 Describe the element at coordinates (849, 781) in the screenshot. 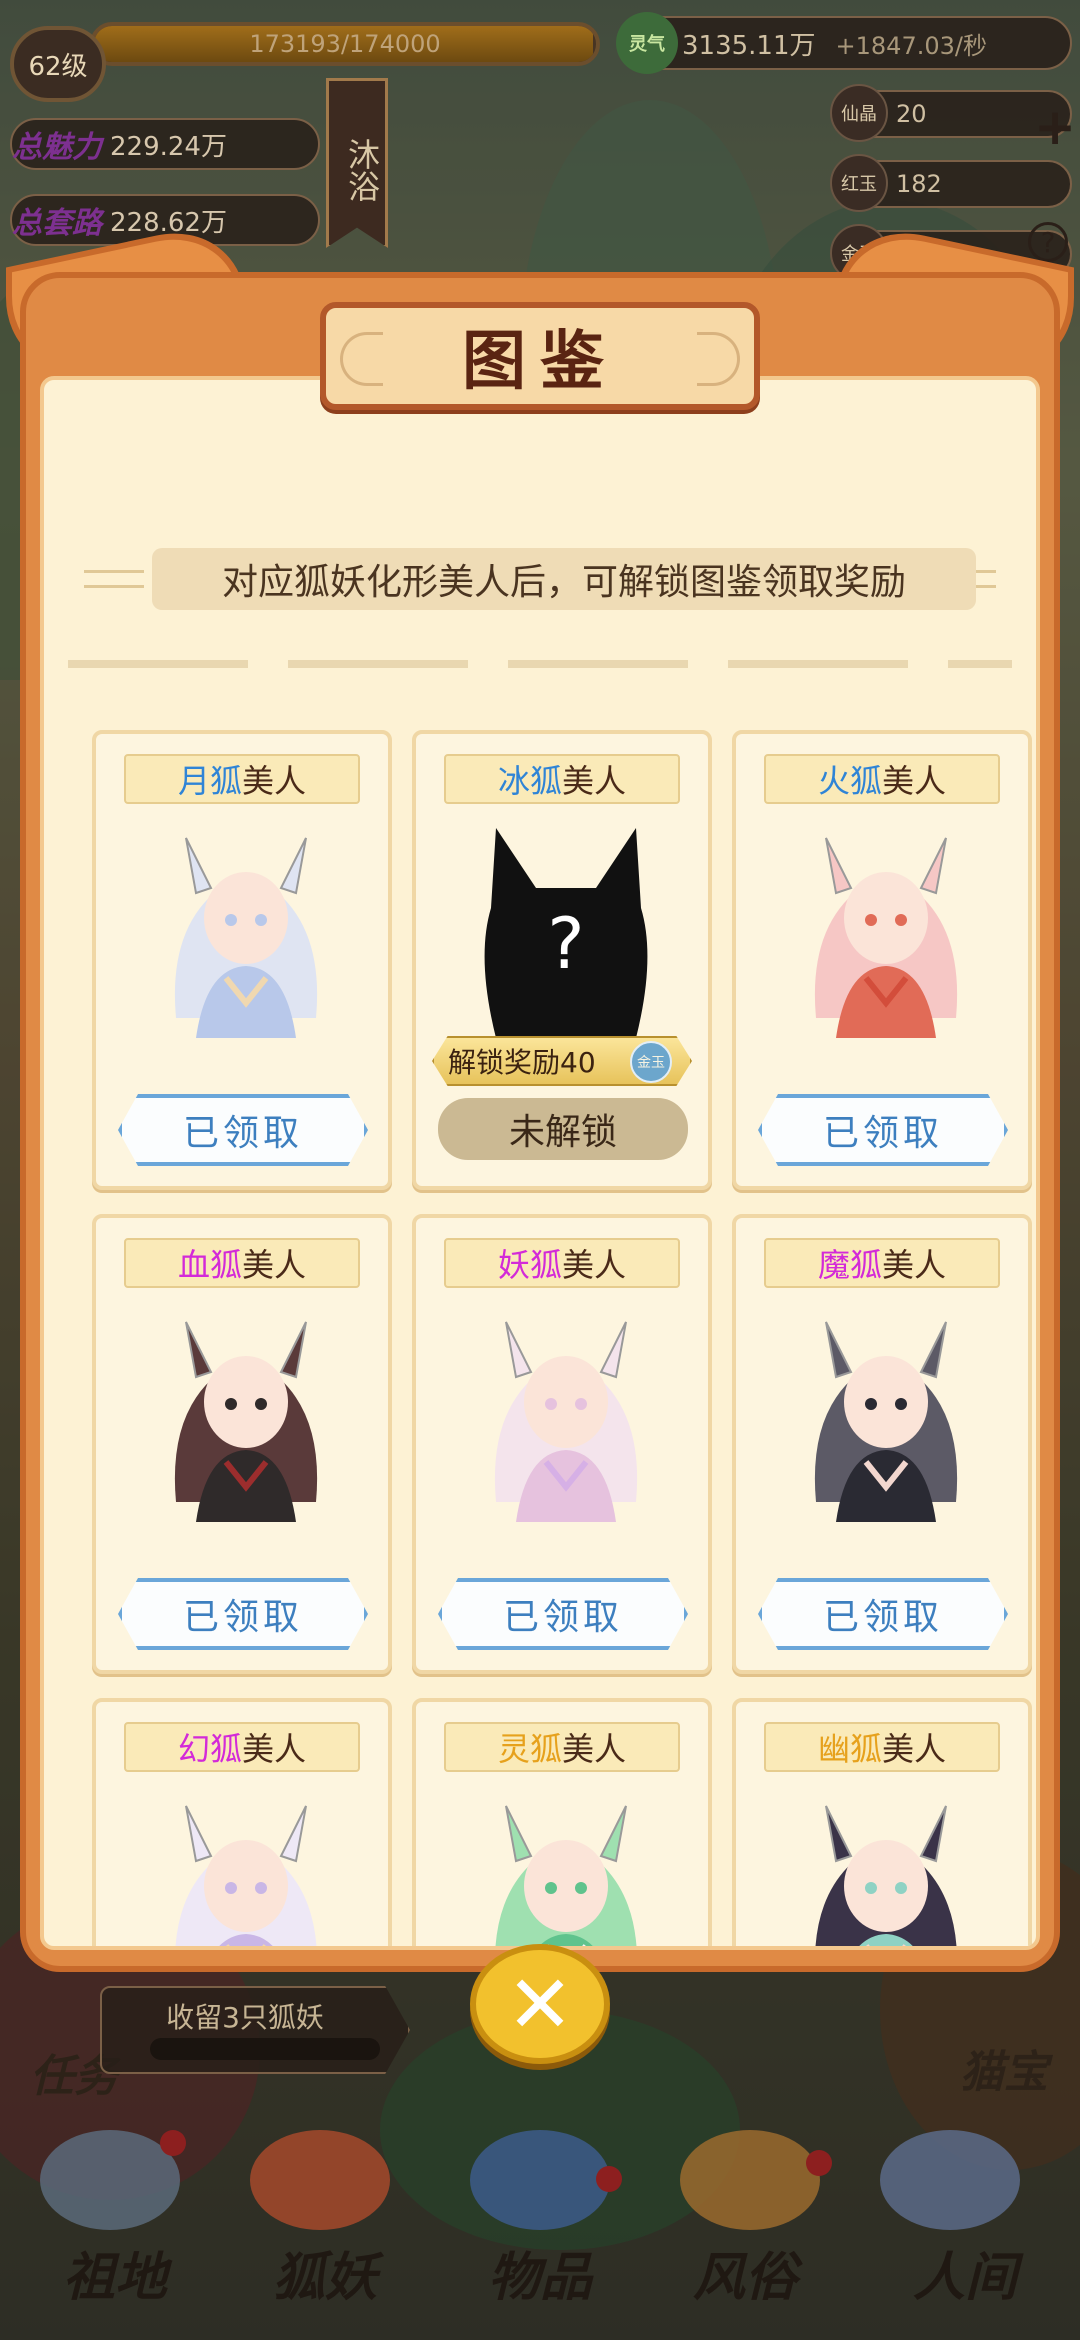

I see `card-name-prefix: 火狐` at that location.